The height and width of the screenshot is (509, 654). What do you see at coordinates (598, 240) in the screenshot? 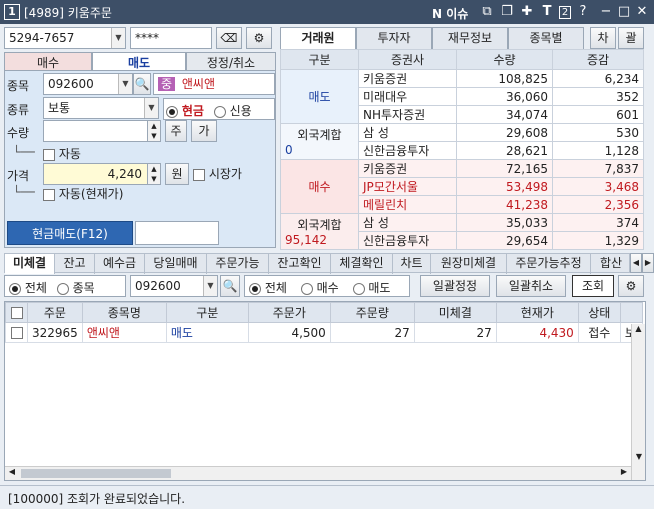
I see `broker-diff: 1,329` at bounding box center [598, 240].